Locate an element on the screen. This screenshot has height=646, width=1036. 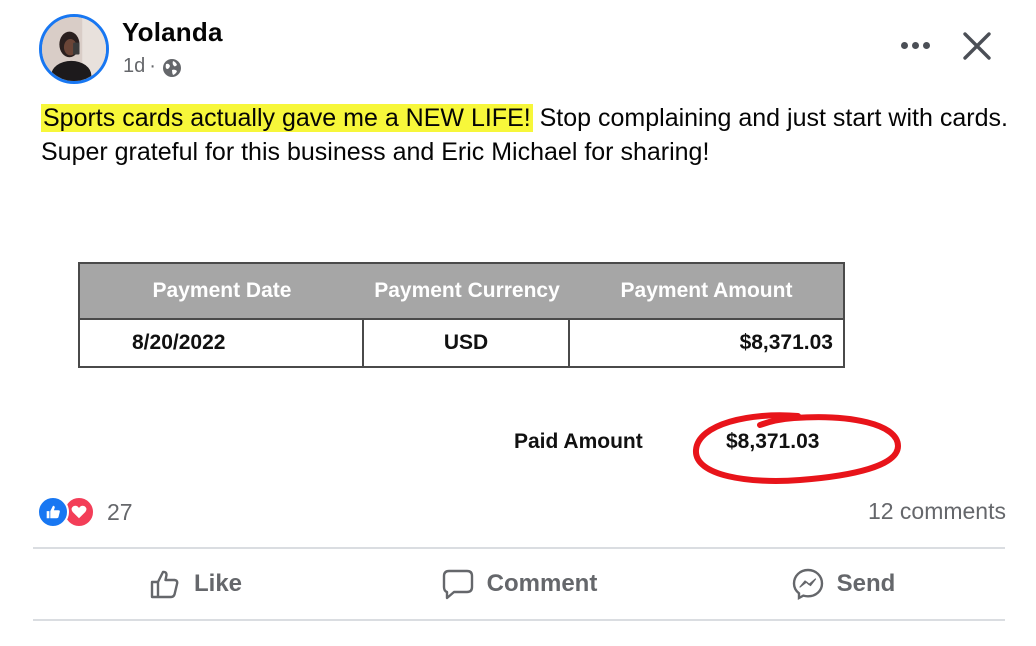
comment-label: Comment is located at coordinates (542, 583).